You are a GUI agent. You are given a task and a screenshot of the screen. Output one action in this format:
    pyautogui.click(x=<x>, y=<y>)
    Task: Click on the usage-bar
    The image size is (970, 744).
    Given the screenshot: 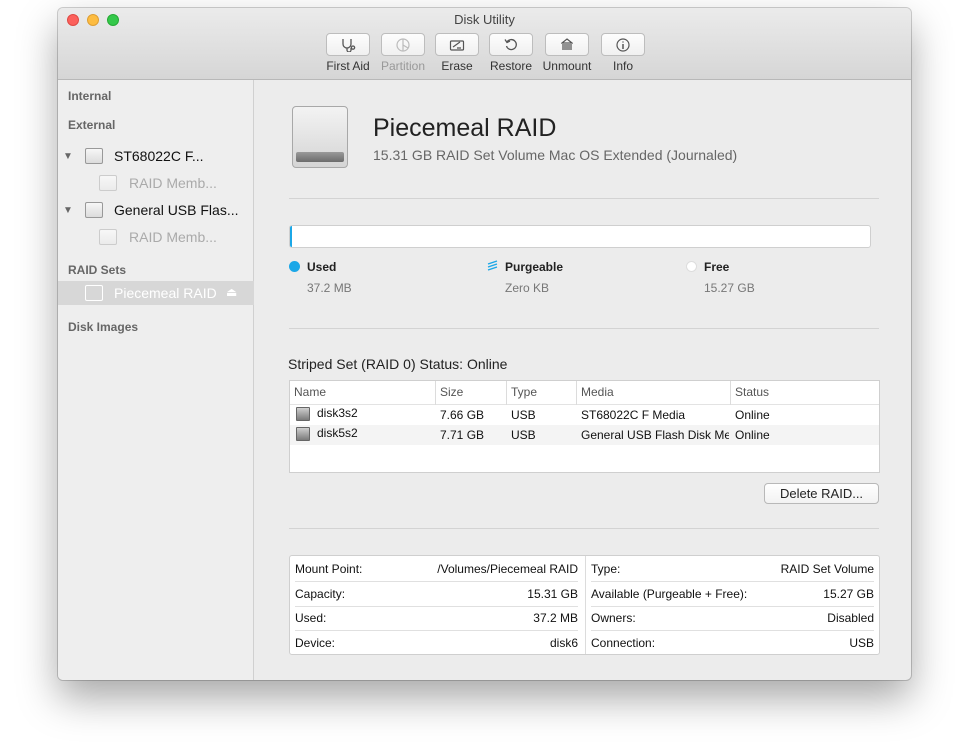 What is the action you would take?
    pyautogui.click(x=580, y=236)
    